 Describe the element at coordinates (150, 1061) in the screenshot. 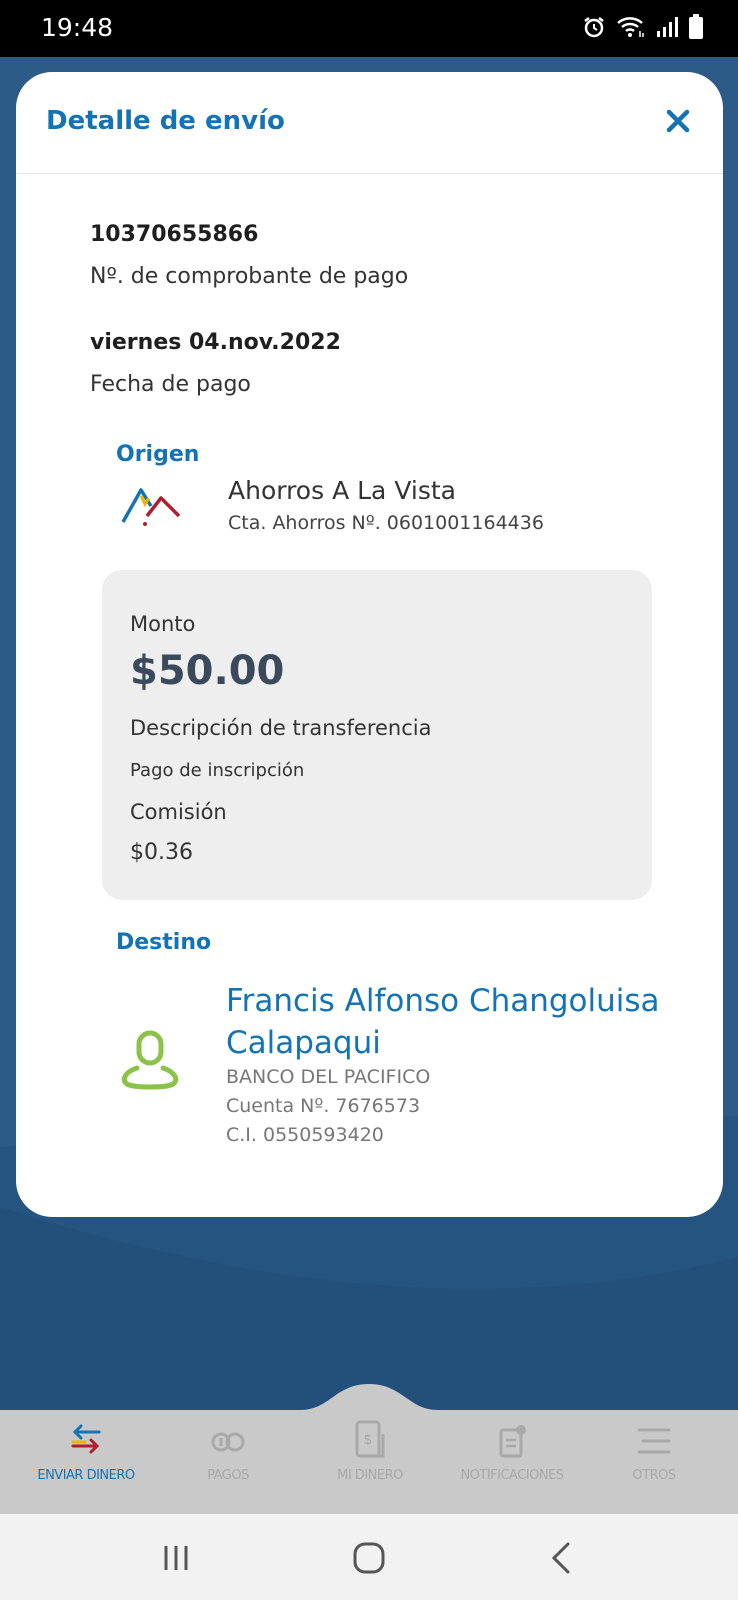

I see `user-avatar-icon` at that location.